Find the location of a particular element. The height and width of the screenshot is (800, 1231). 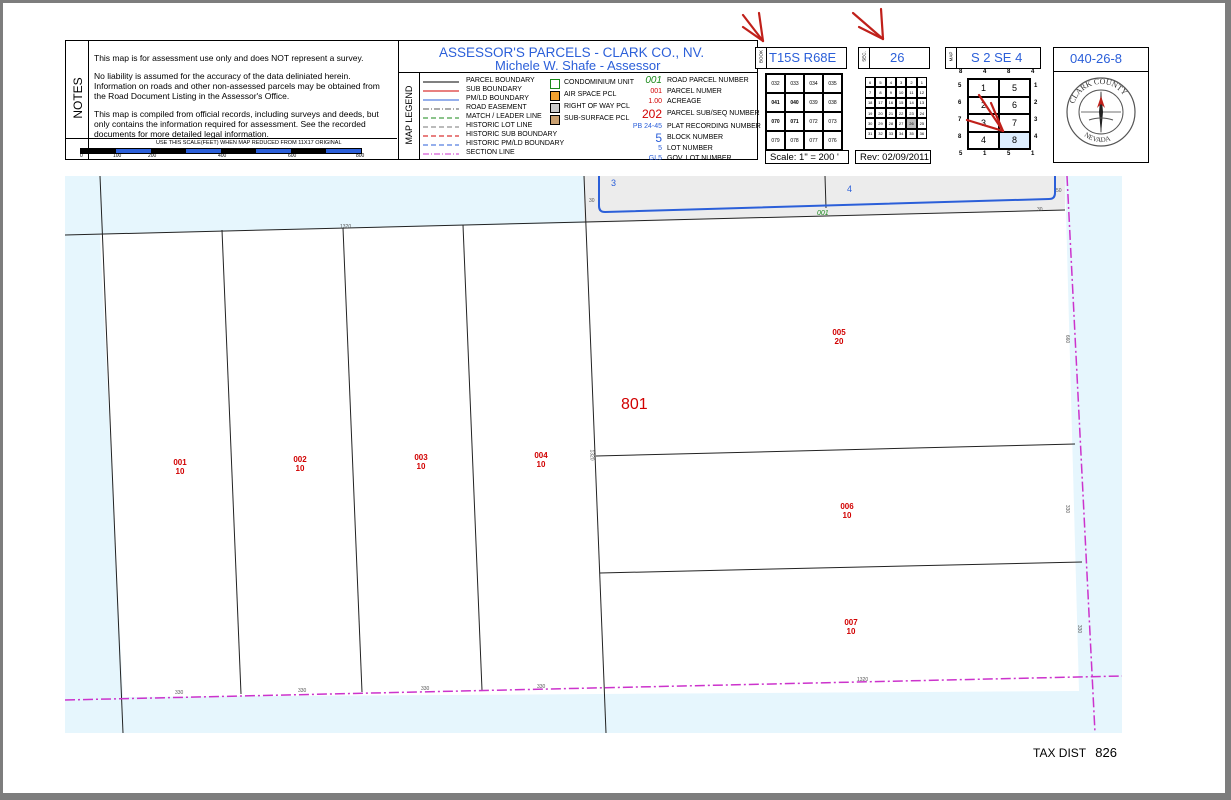

legend-symbol-label: GOV. LOT NUMBER is located at coordinates (699, 158).